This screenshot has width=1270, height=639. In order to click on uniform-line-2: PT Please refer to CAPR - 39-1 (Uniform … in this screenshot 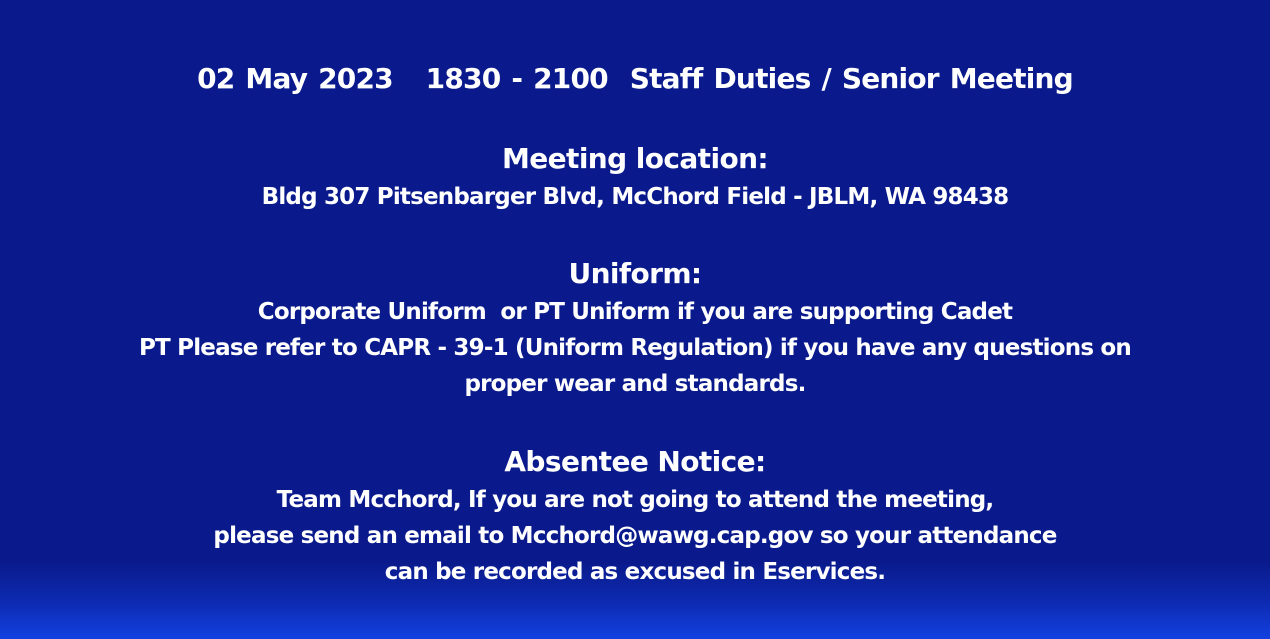, I will do `click(635, 348)`.